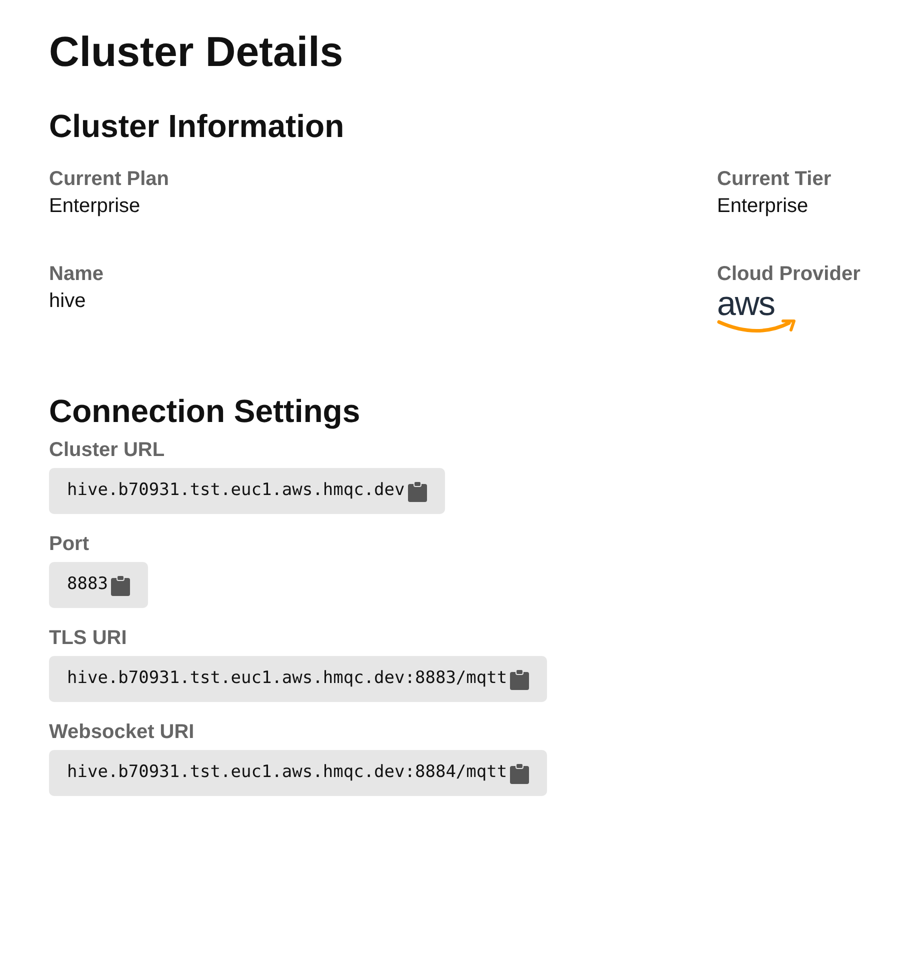 This screenshot has height=958, width=900. What do you see at coordinates (76, 274) in the screenshot?
I see `field-label: Name` at bounding box center [76, 274].